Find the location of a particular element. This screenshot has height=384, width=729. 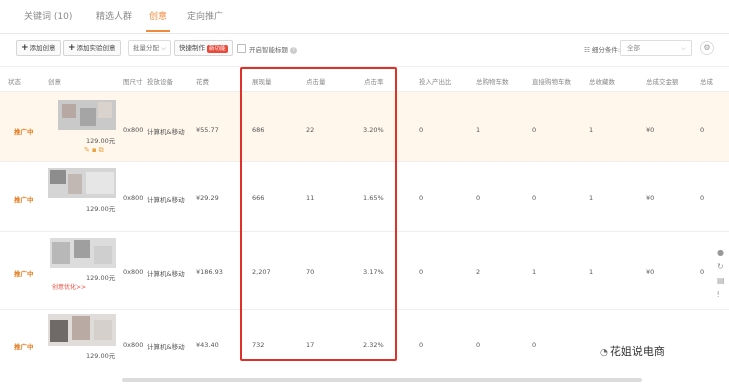

col-device: 投放设备 is located at coordinates (160, 82).